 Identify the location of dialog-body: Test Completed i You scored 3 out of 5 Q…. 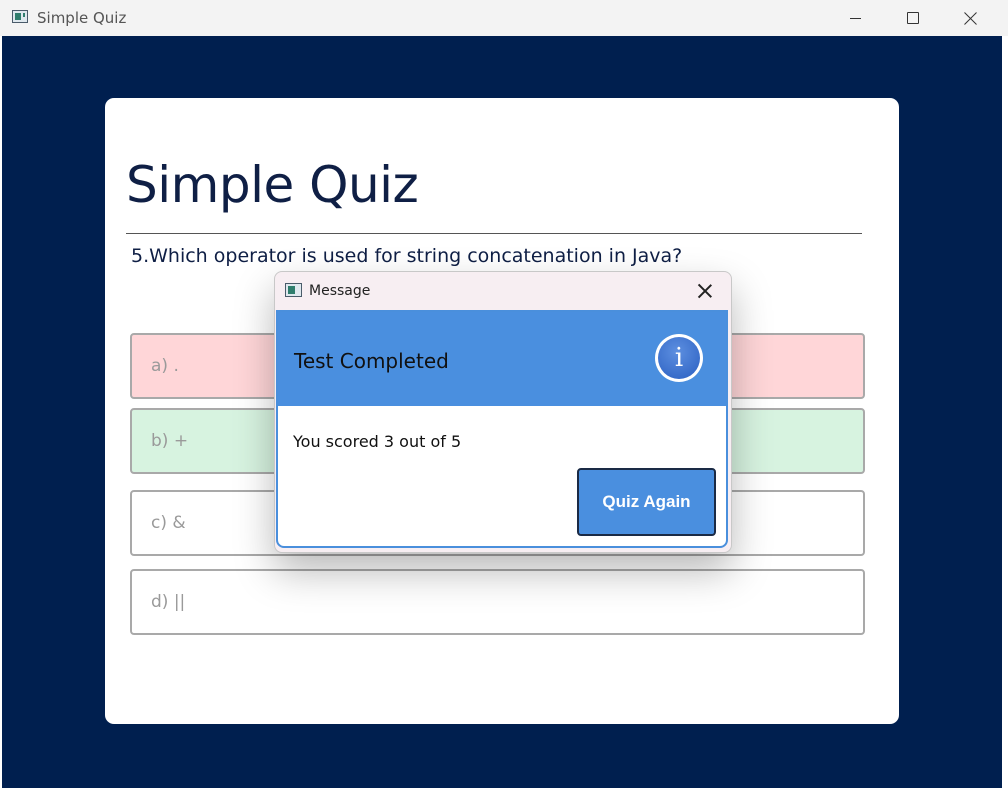
(502, 429).